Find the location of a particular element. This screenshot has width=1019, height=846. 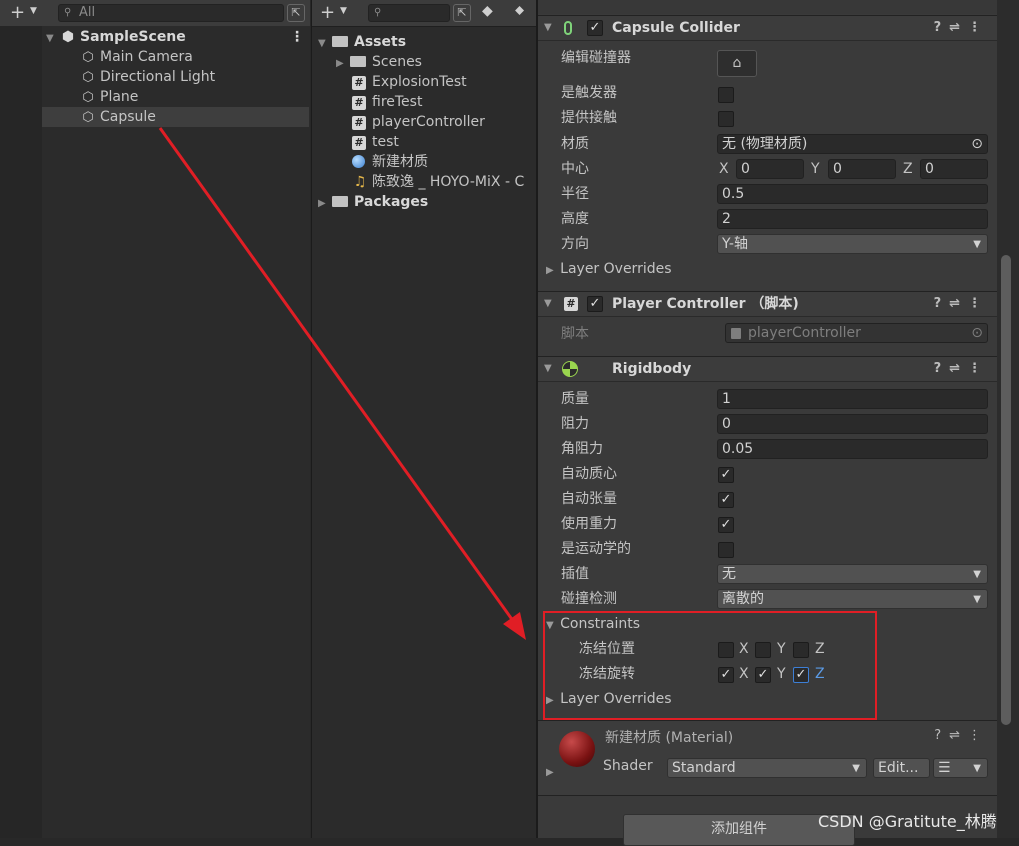

watermark: CSDN @Gratitute_林腾 is located at coordinates (907, 821).